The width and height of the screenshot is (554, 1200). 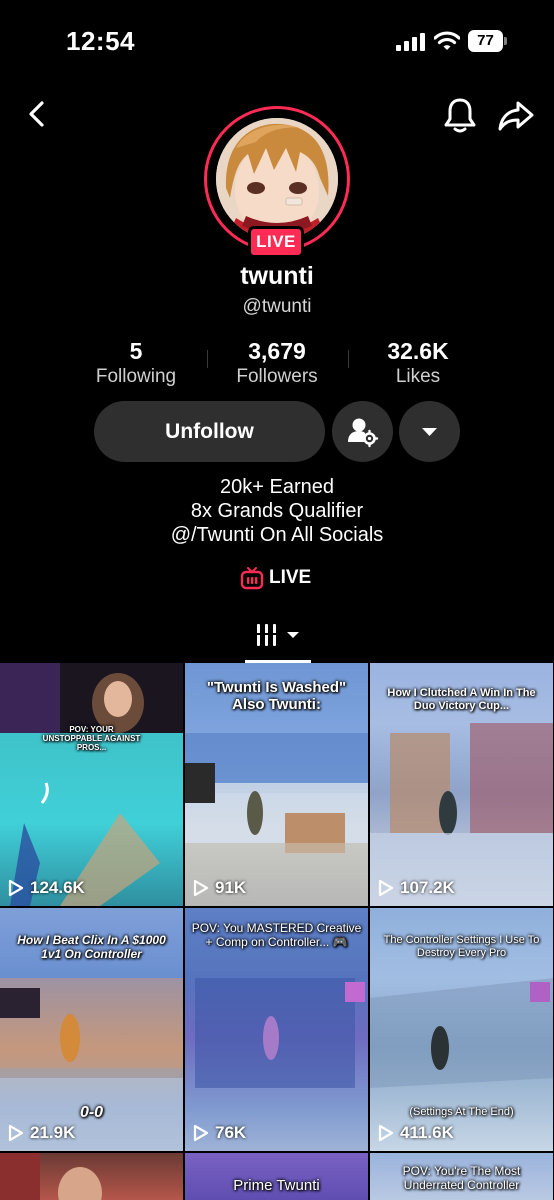 I want to click on share-arrow-icon, so click(x=516, y=116).